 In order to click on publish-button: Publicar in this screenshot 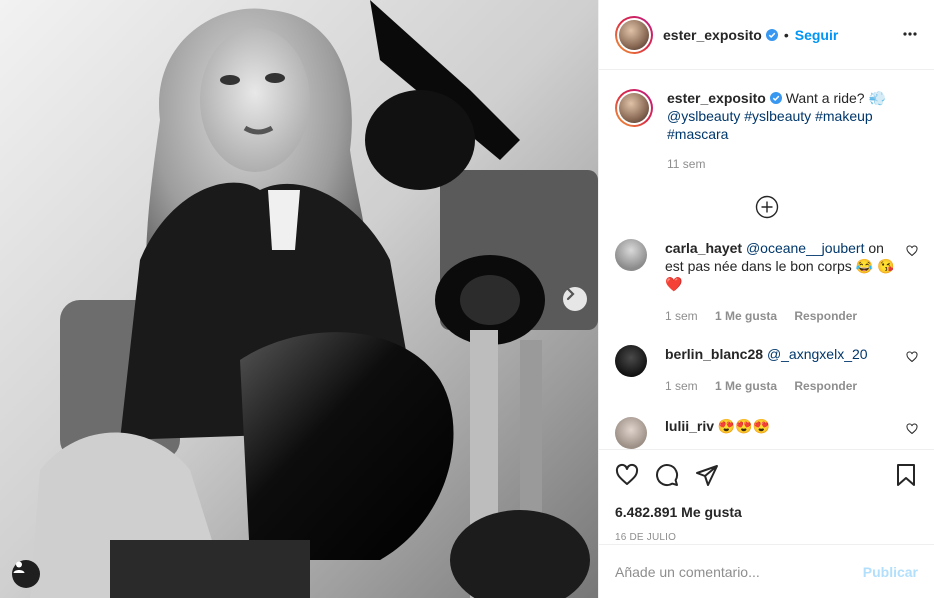, I will do `click(890, 572)`.